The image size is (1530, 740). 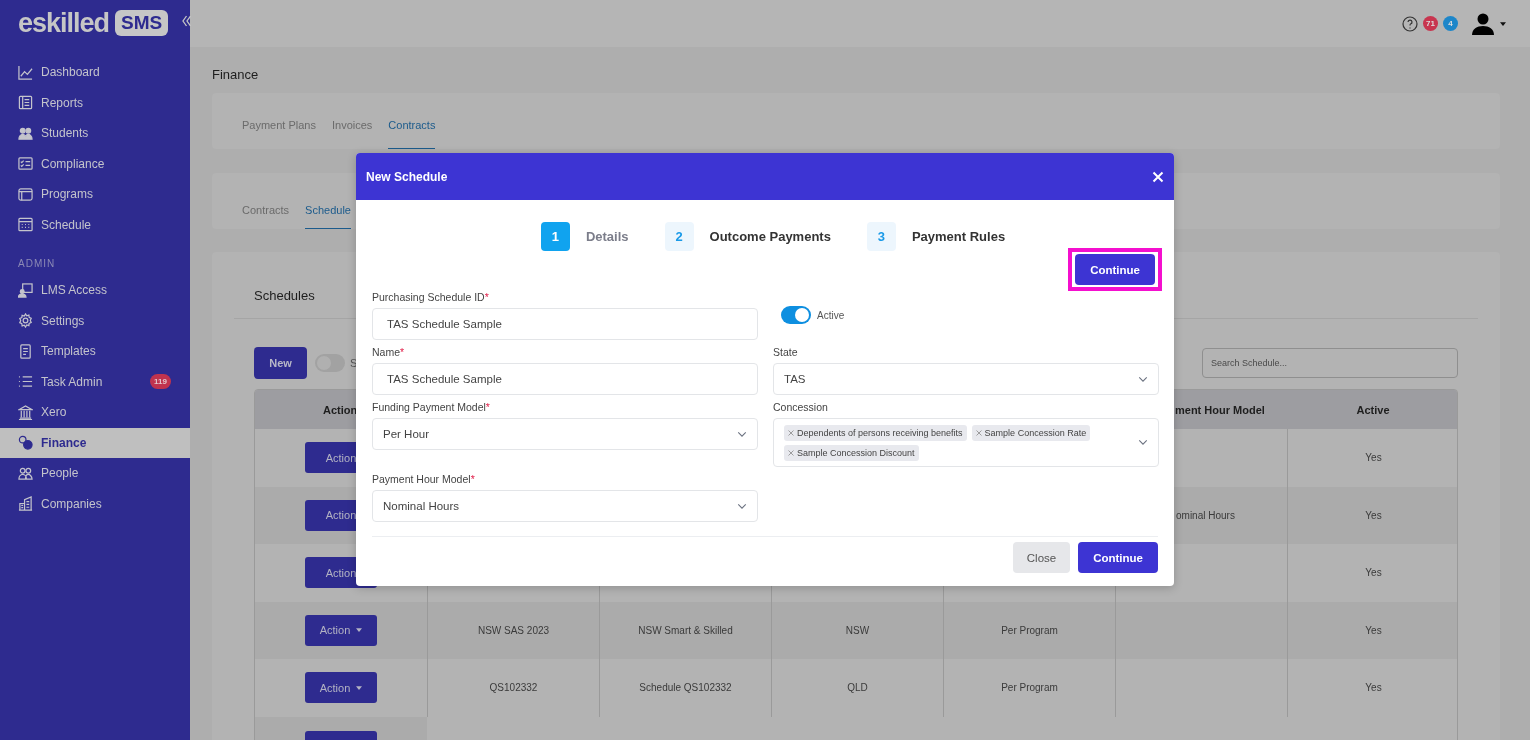 I want to click on help-icon, so click(x=1410, y=23).